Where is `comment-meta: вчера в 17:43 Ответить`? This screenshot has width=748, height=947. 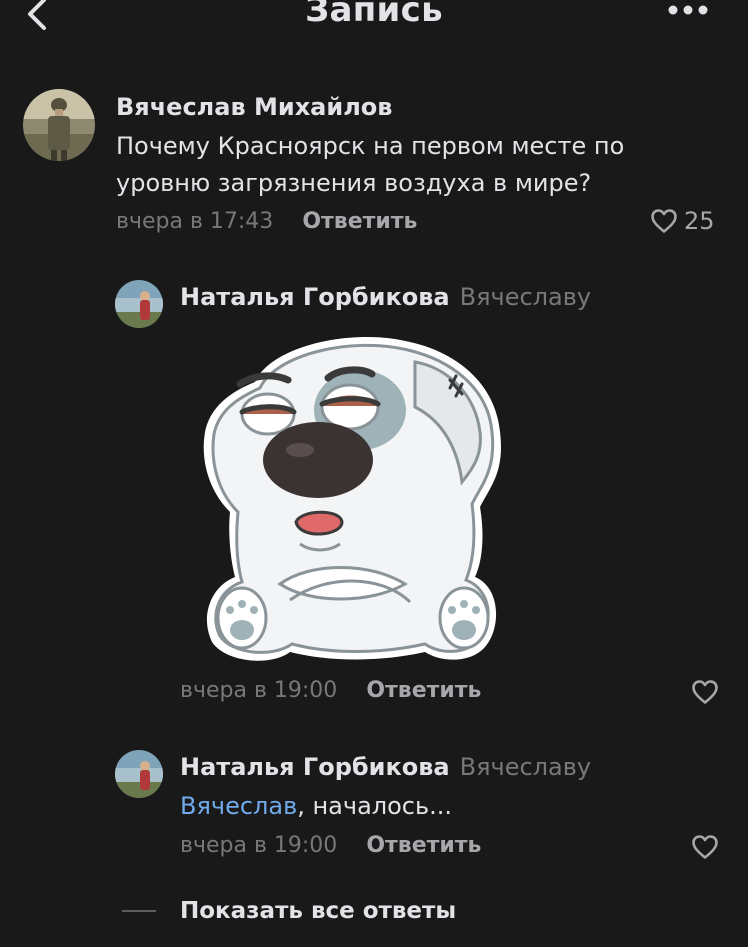 comment-meta: вчера в 17:43 Ответить is located at coordinates (266, 221).